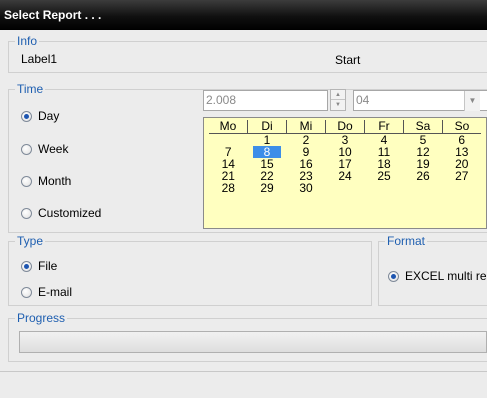  What do you see at coordinates (243, 15) in the screenshot?
I see `window-title: Select Report . . .` at bounding box center [243, 15].